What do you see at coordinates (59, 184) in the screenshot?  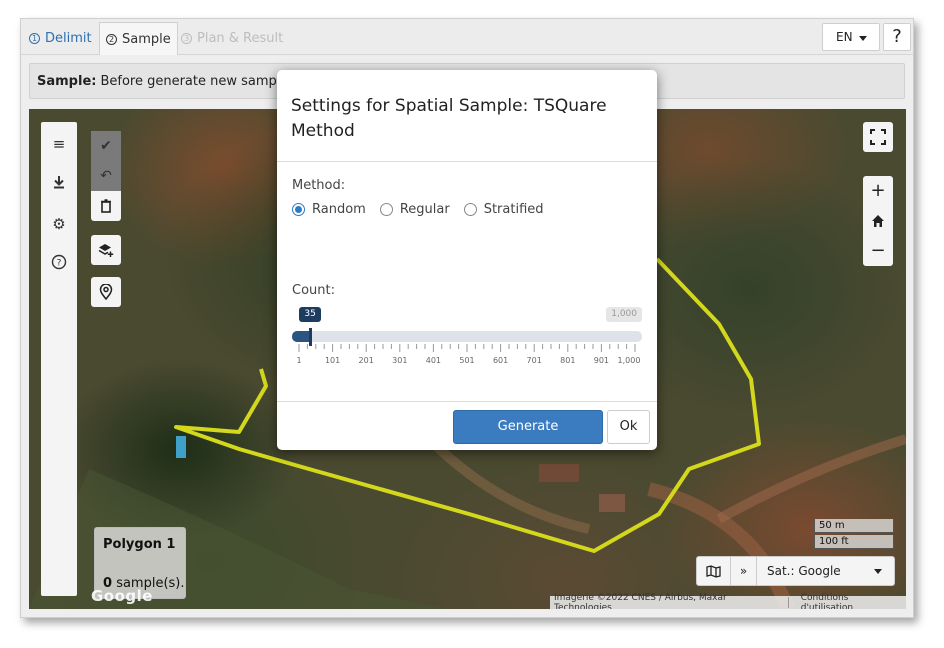 I see `download-icon` at bounding box center [59, 184].